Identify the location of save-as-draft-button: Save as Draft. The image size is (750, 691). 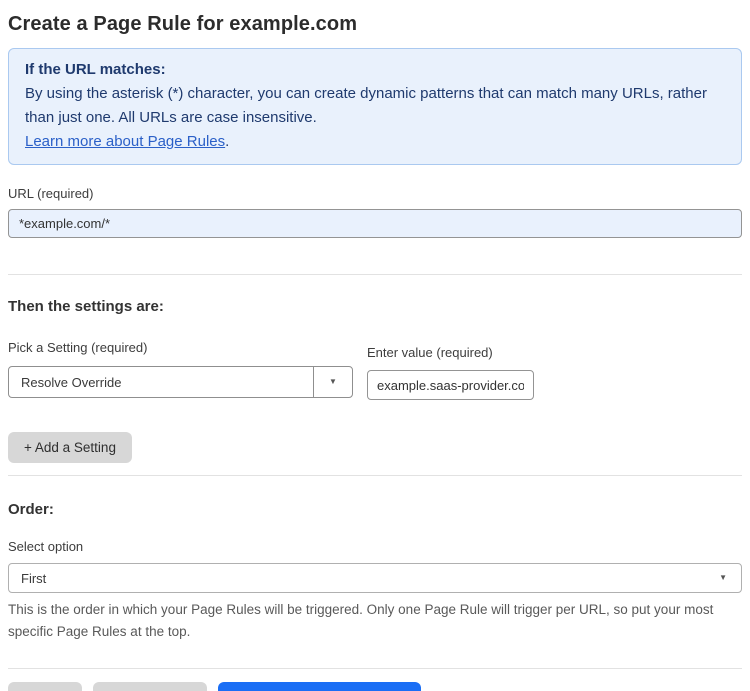
(150, 686).